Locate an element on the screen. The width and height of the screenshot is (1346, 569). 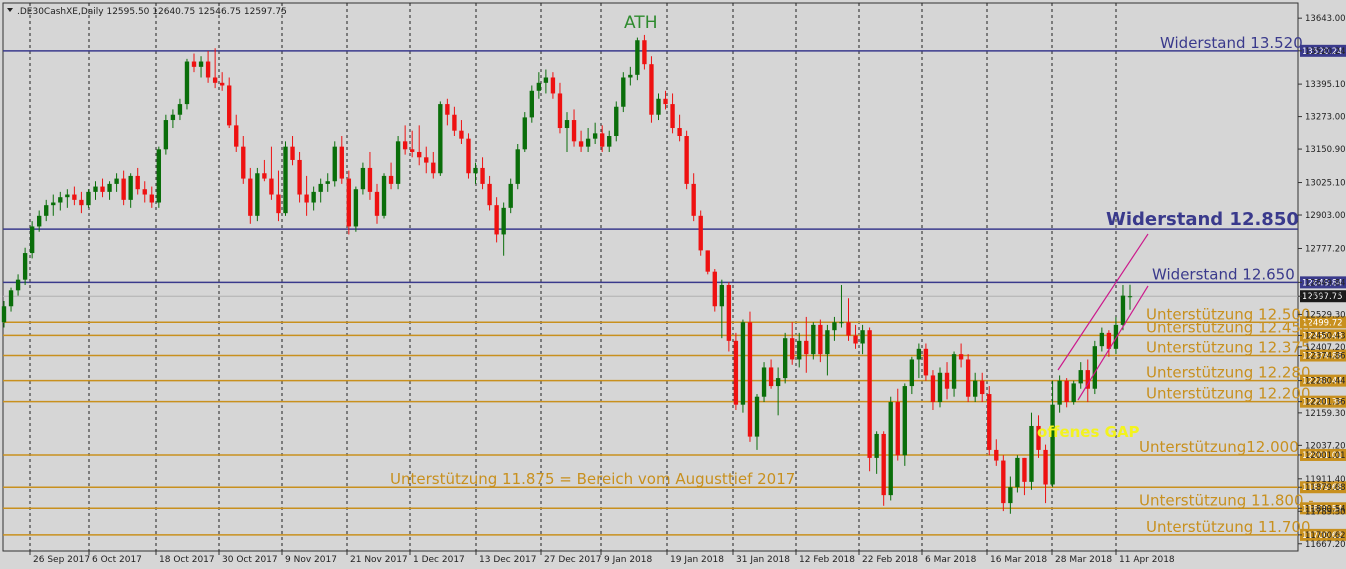
x-tick-label: 1 Dec 2017 is located at coordinates (439, 560).